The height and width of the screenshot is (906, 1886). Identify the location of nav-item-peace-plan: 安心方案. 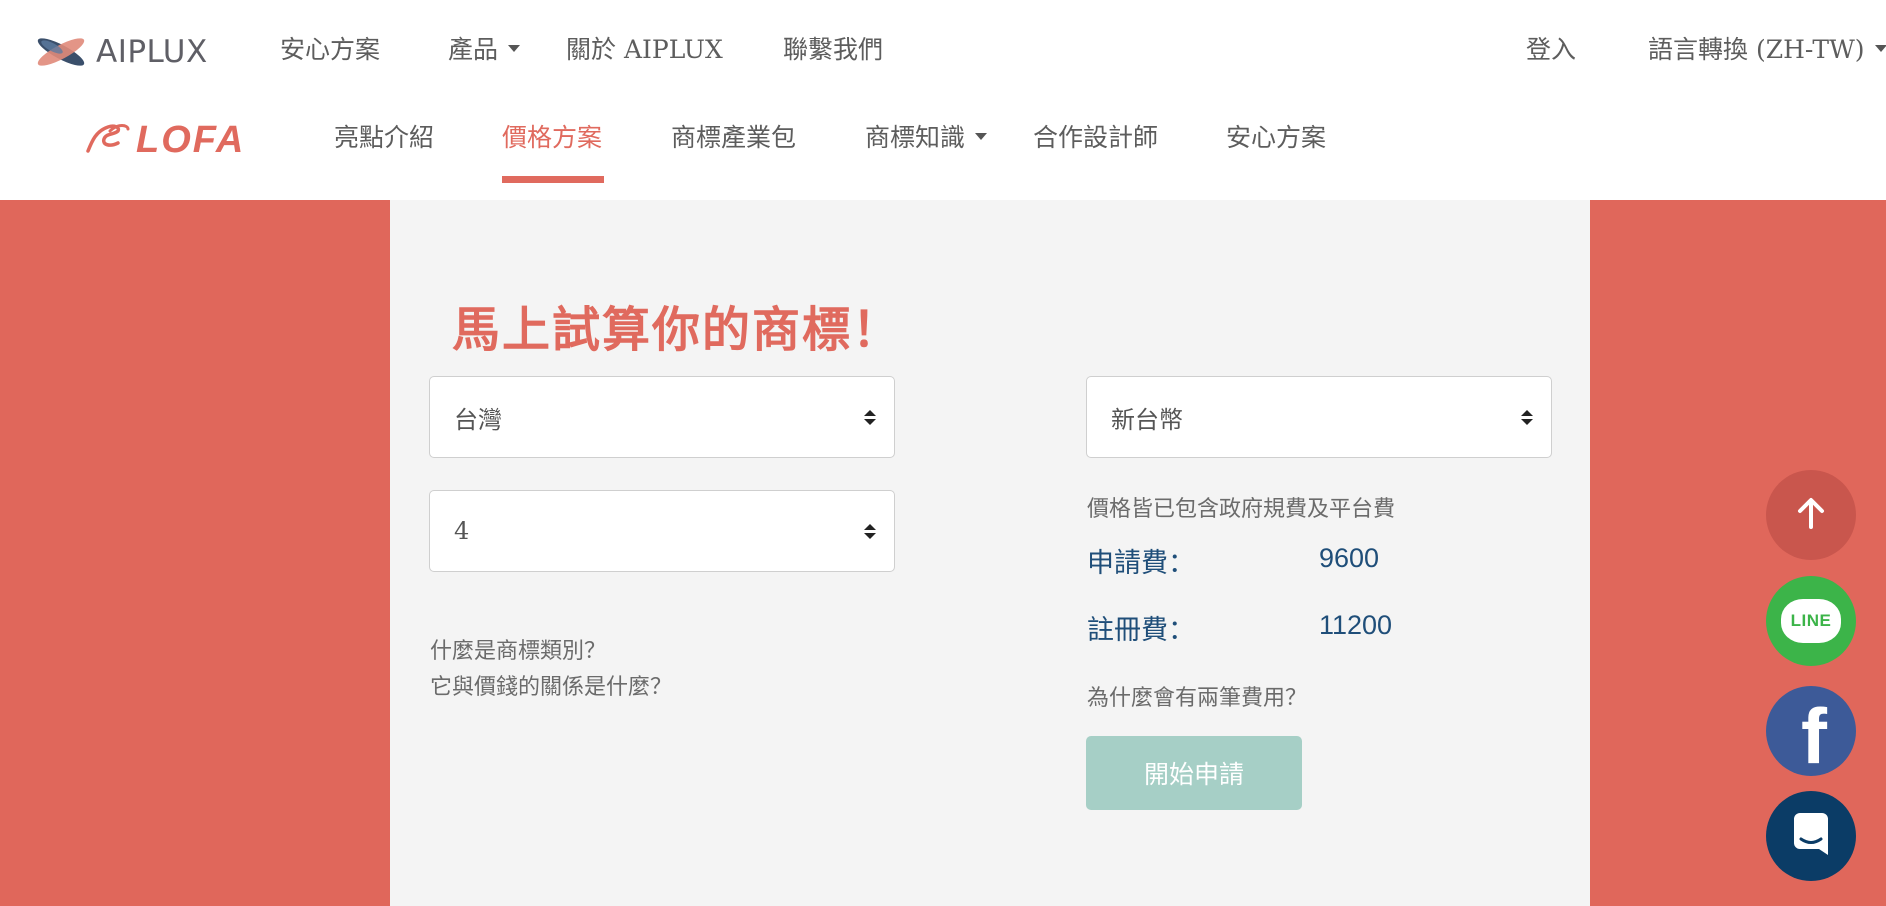
(330, 48).